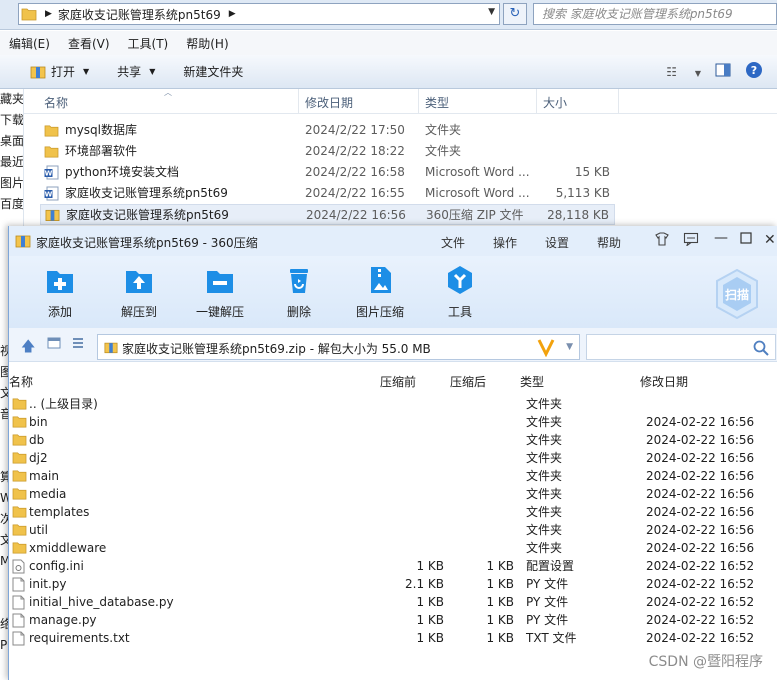 The image size is (777, 680). What do you see at coordinates (398, 381) in the screenshot?
I see `column-compressed: 压缩前` at bounding box center [398, 381].